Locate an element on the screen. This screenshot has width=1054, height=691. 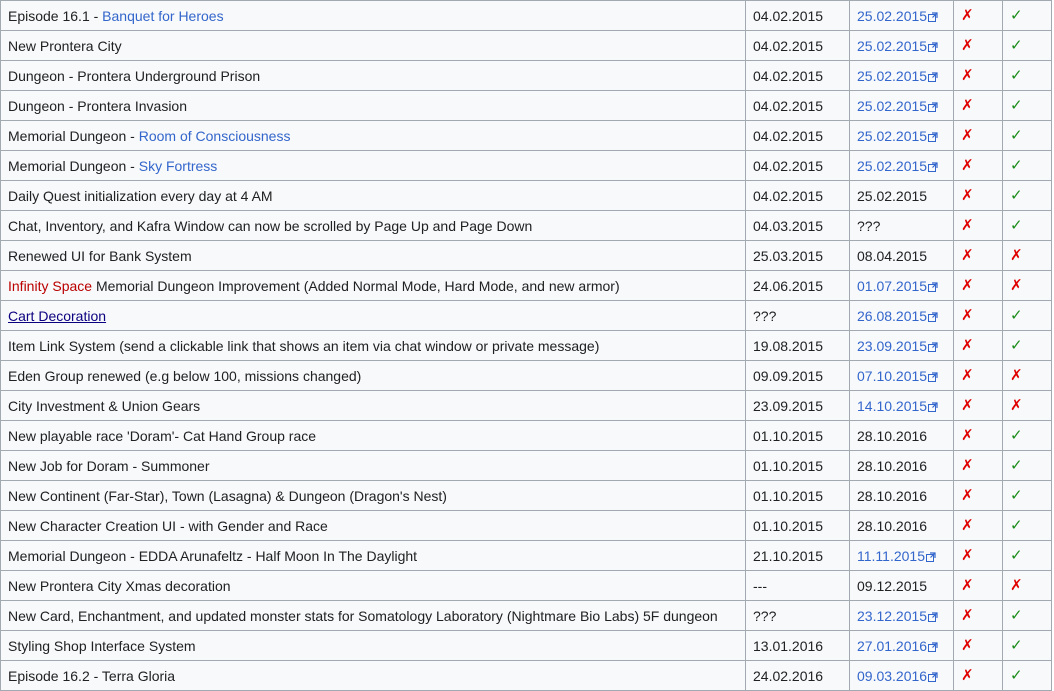
iro-date: 14.10.2015 is located at coordinates (892, 406).